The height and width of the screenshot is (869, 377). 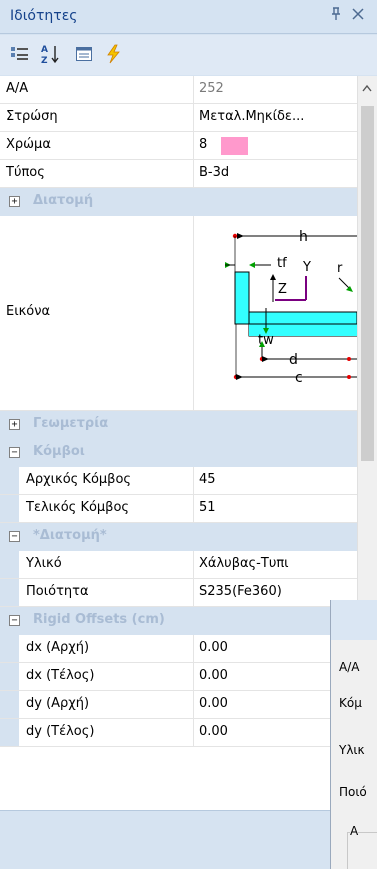 I want to click on property-row-start-node: Αρχικός Κόμβος 45, so click(x=178, y=481).